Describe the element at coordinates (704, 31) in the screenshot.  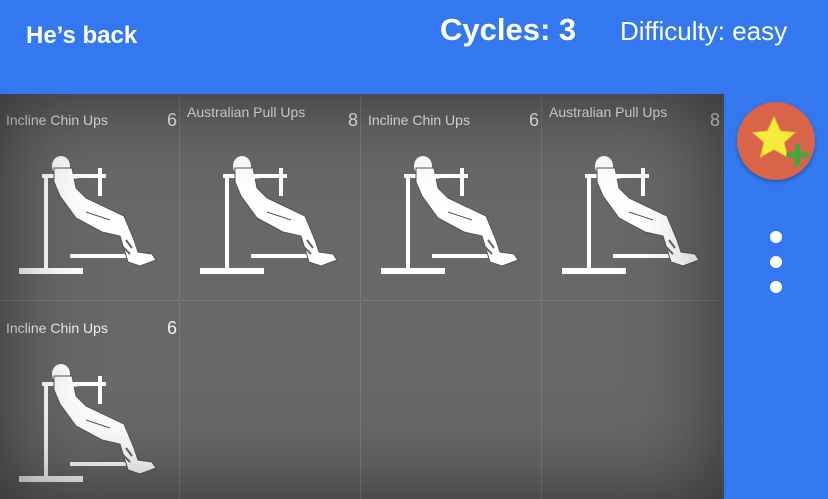
I see `difficulty-label: Difficulty: easy` at that location.